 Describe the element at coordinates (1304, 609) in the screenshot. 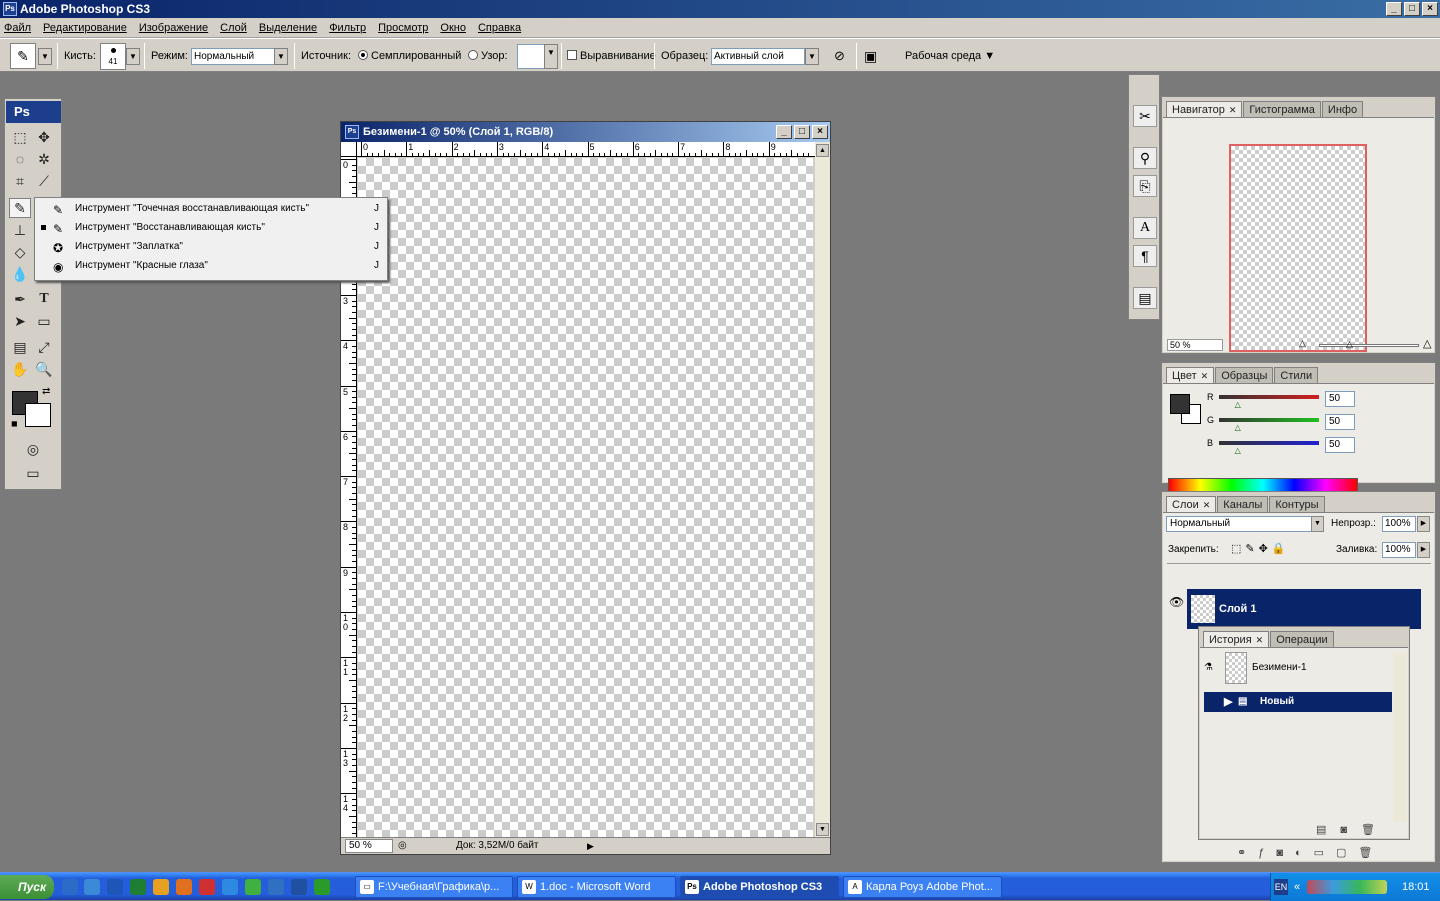

I see `layer-row: Слой 1` at that location.